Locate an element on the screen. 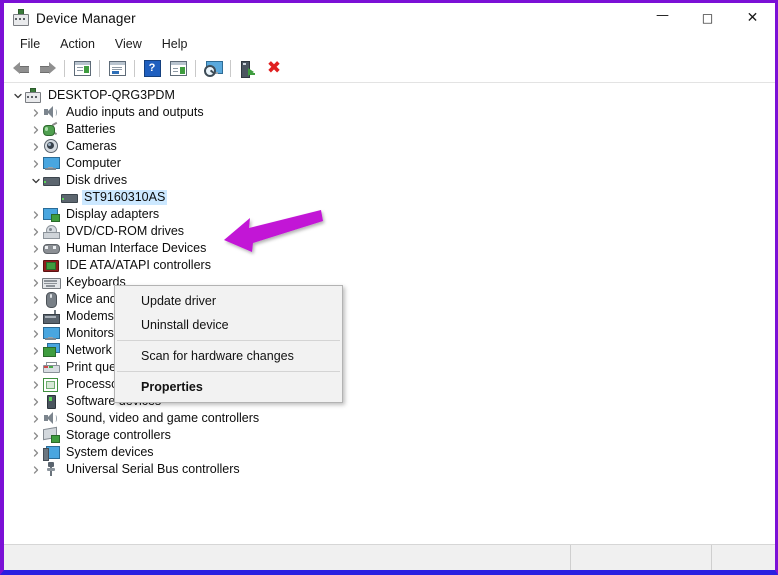 This screenshot has width=778, height=575. tree-item-audio-inputs-and-outputs: Audio inputs and outputs is located at coordinates (389, 112).